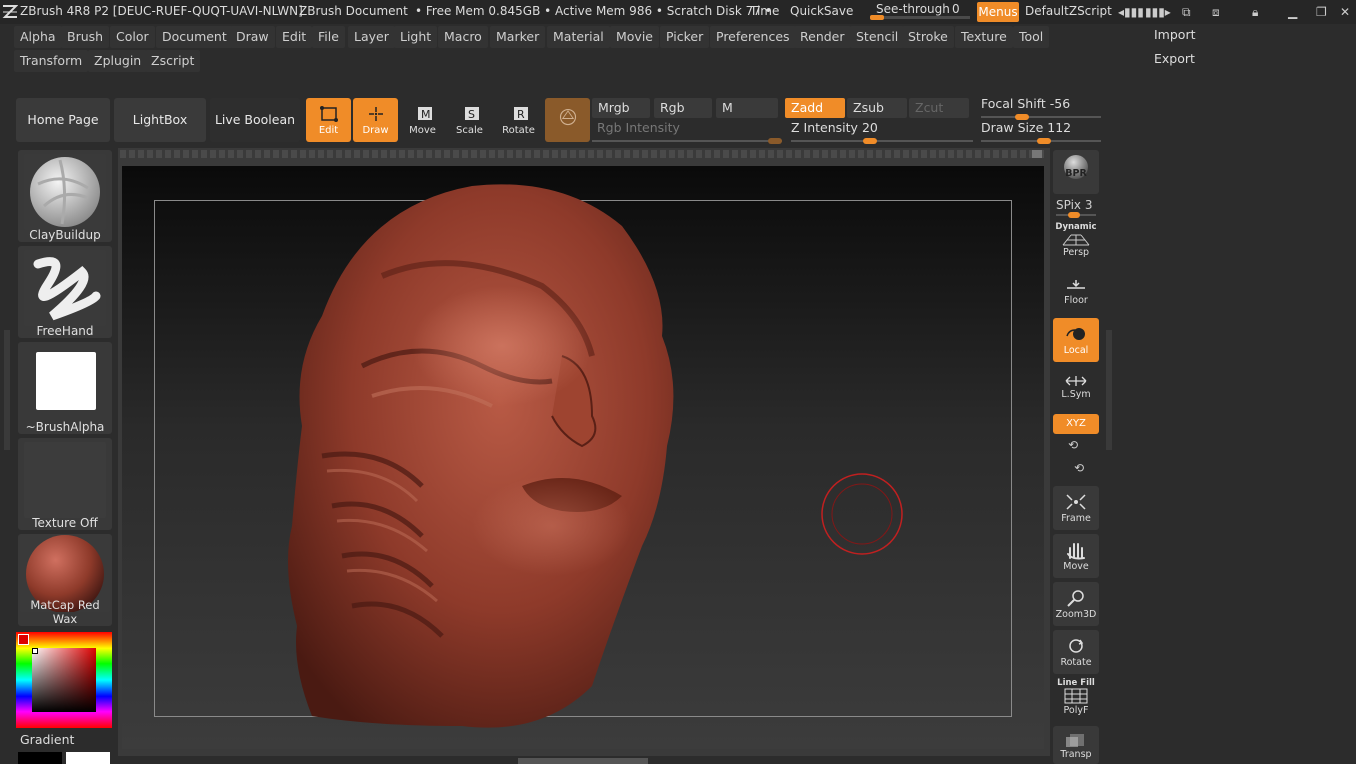 The height and width of the screenshot is (764, 1356). Describe the element at coordinates (1131, 12) in the screenshot. I see `palette-left-icon: ◂▮▮▮` at that location.